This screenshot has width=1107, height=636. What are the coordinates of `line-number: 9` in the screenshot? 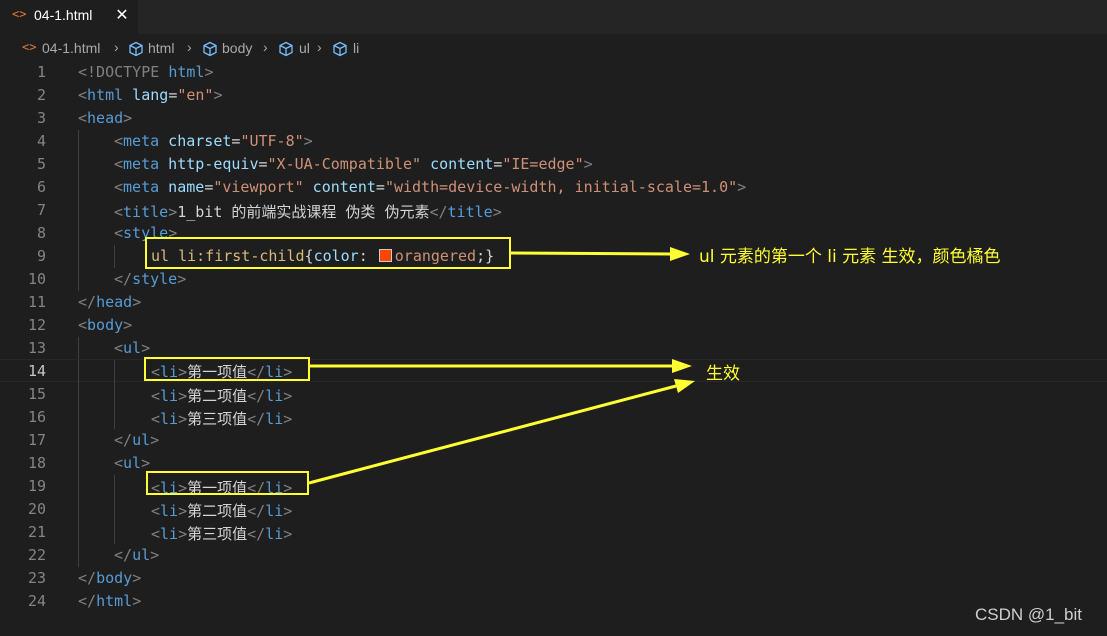 It's located at (41, 256).